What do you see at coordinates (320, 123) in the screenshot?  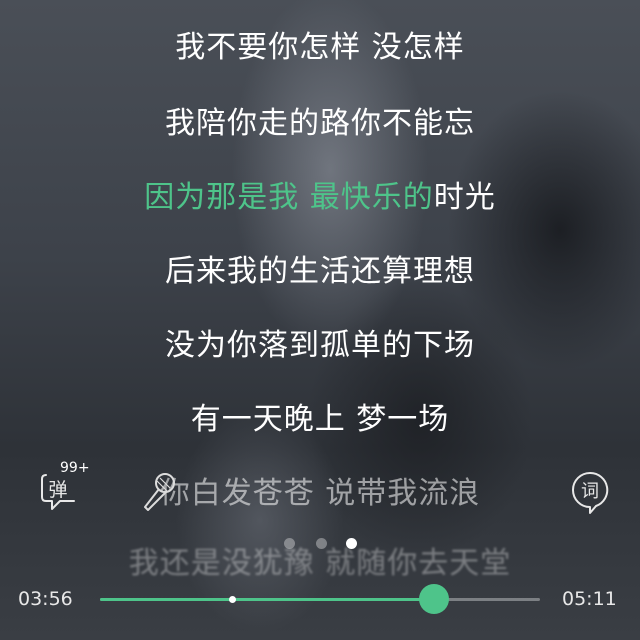 I see `lyric-line: 我陪你走的路你不能忘` at bounding box center [320, 123].